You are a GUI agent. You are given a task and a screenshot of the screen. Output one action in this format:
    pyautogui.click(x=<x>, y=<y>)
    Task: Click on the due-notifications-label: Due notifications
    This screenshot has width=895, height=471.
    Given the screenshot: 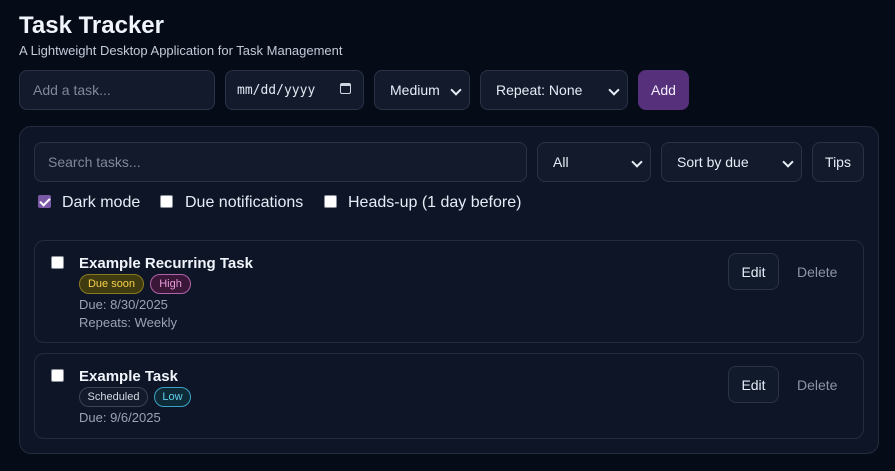 What is the action you would take?
    pyautogui.click(x=244, y=202)
    